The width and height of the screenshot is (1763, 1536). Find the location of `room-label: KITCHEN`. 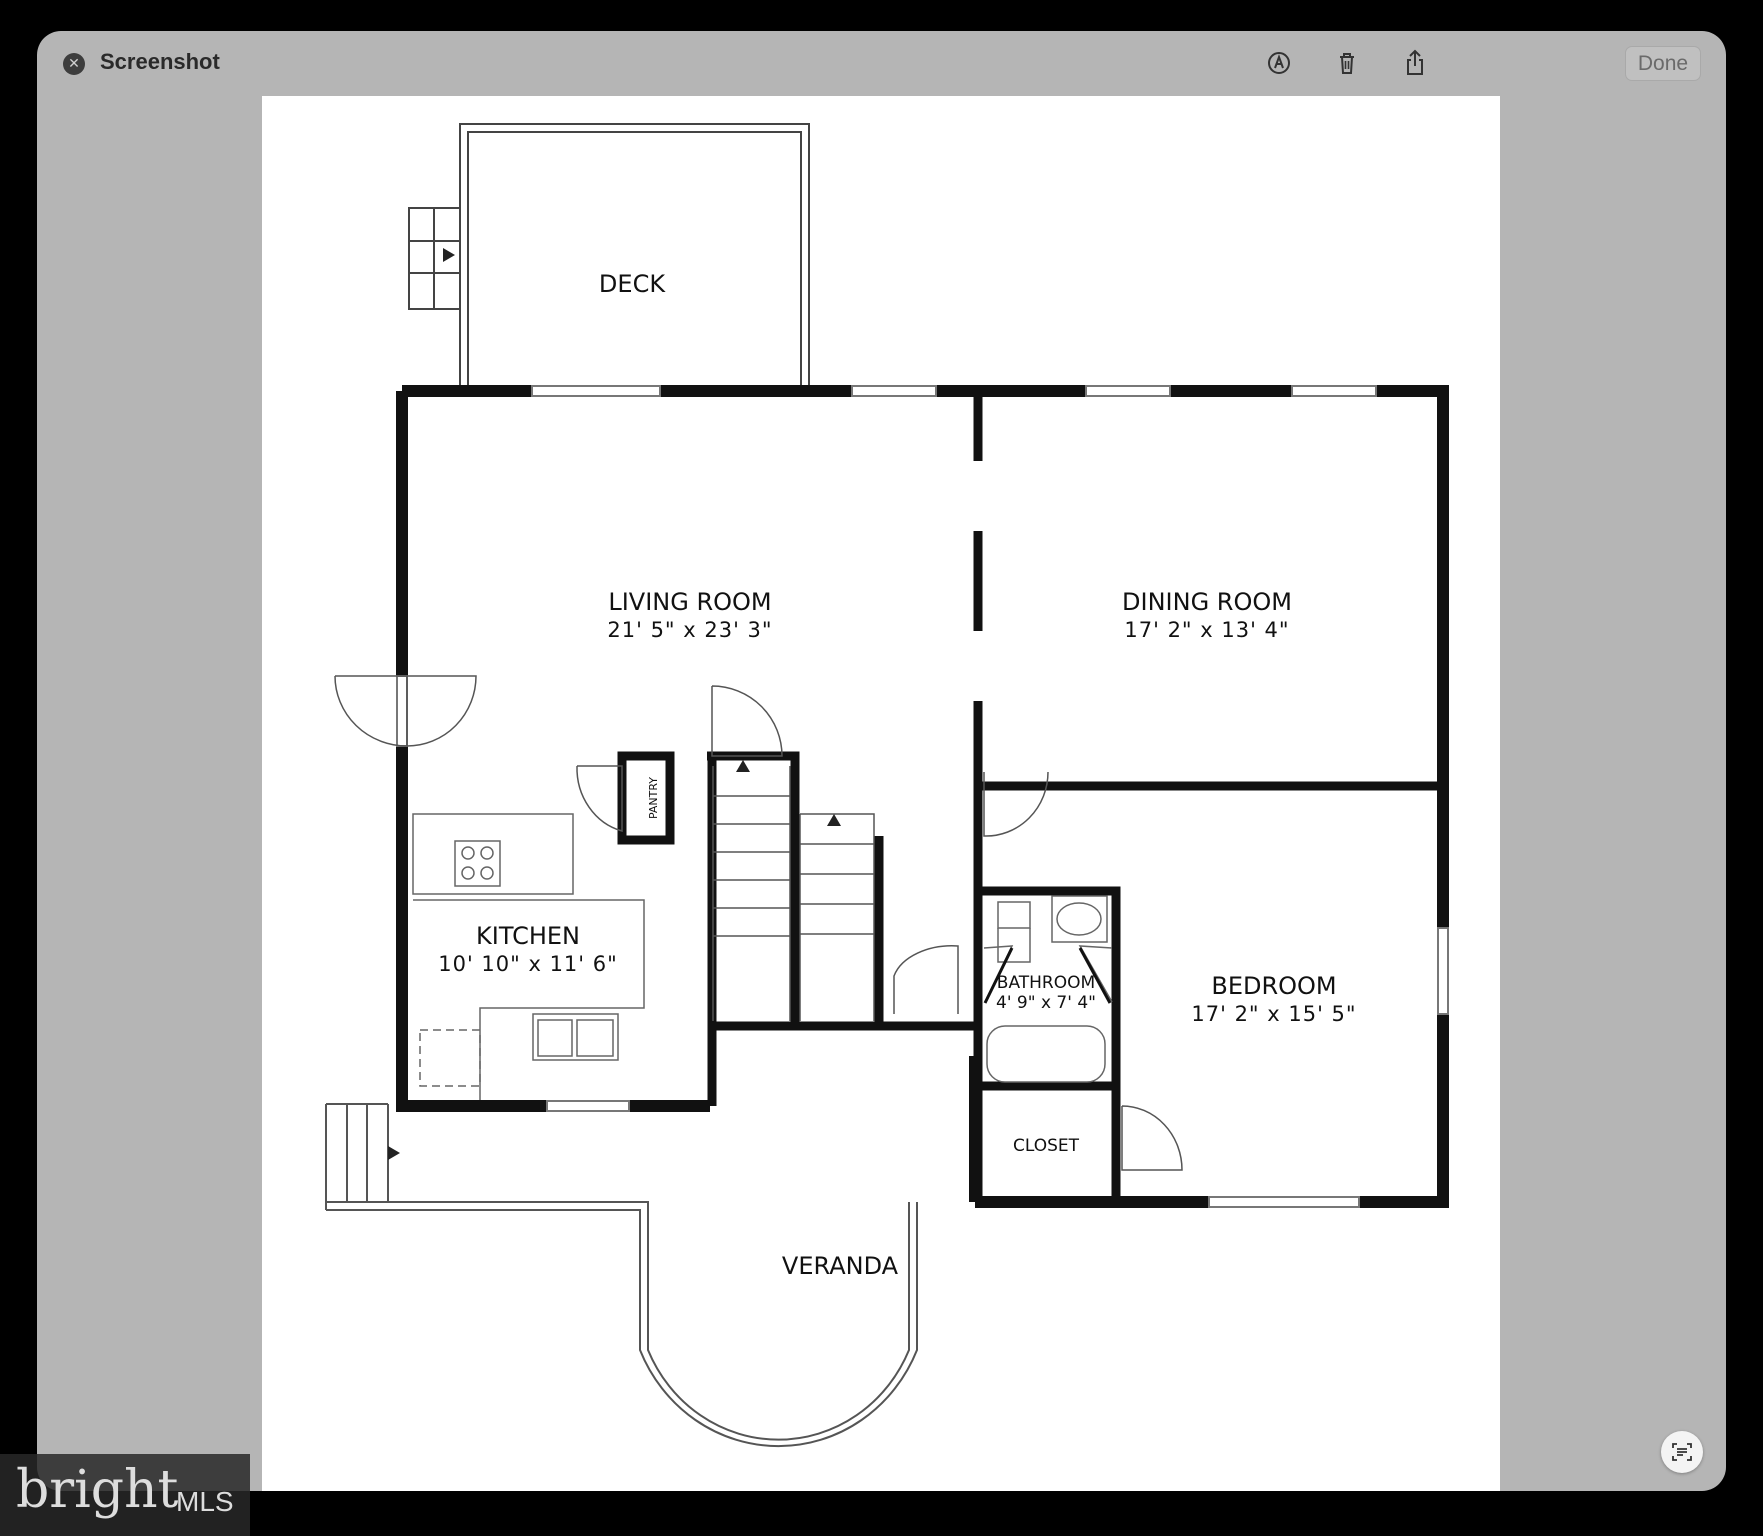

room-label: KITCHEN is located at coordinates (528, 936).